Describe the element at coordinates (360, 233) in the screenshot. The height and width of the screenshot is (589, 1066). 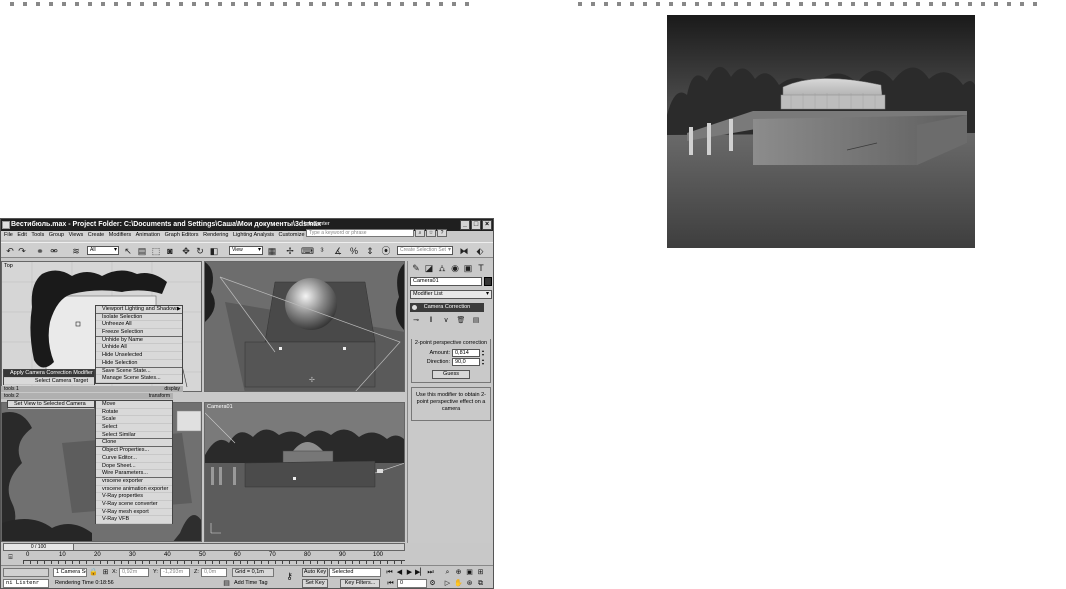
I see `infocenter-search-input: Type a keyword or phrase` at that location.